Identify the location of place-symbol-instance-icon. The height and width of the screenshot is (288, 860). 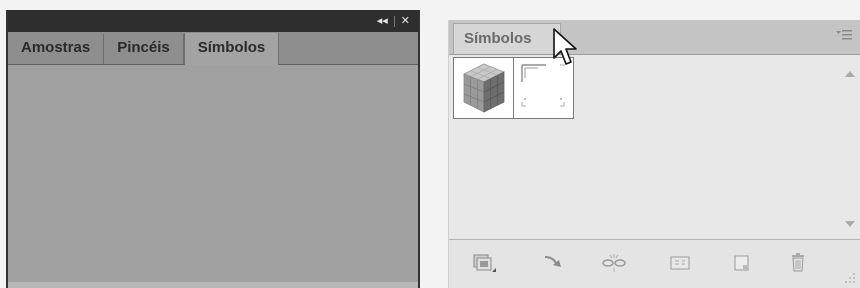
(554, 263).